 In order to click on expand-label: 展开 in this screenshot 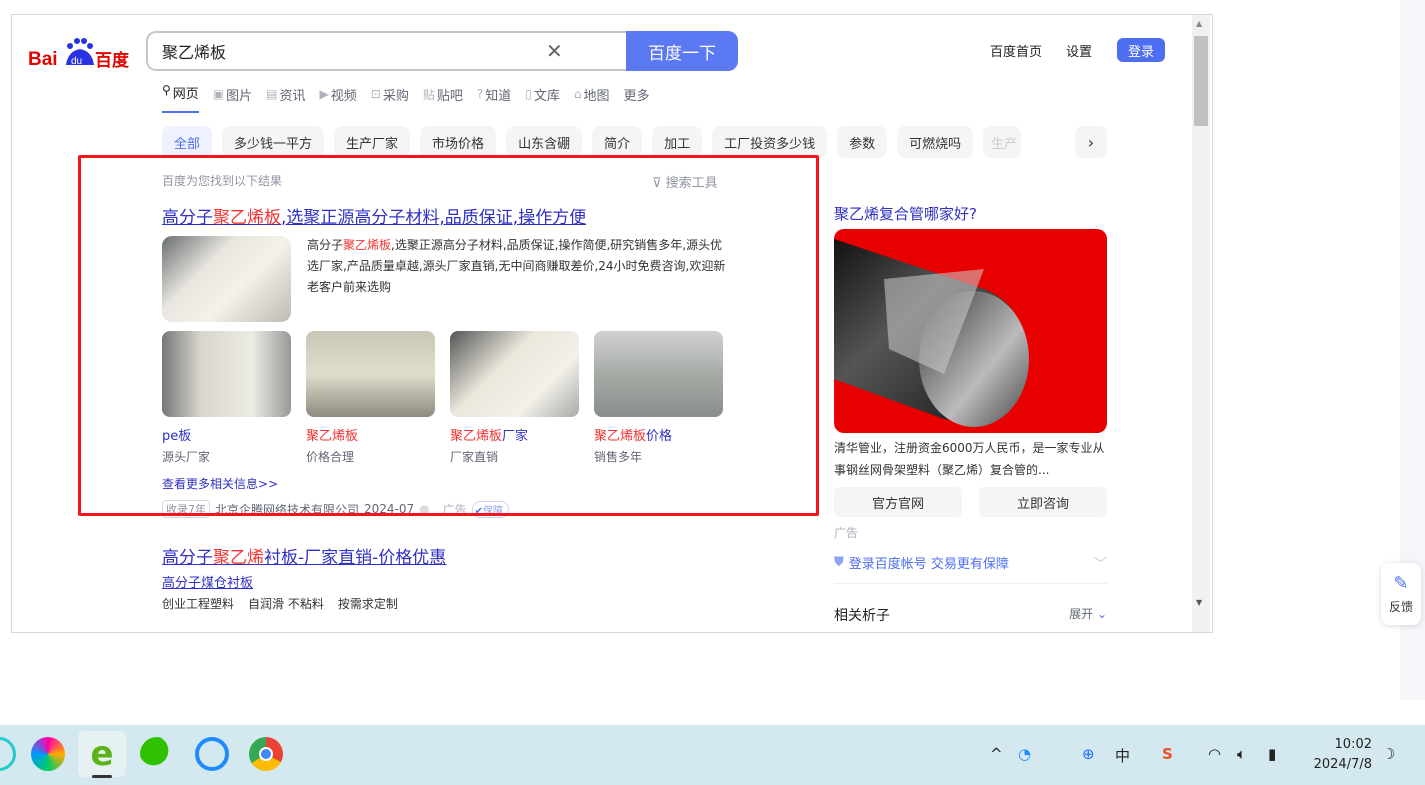, I will do `click(1081, 614)`.